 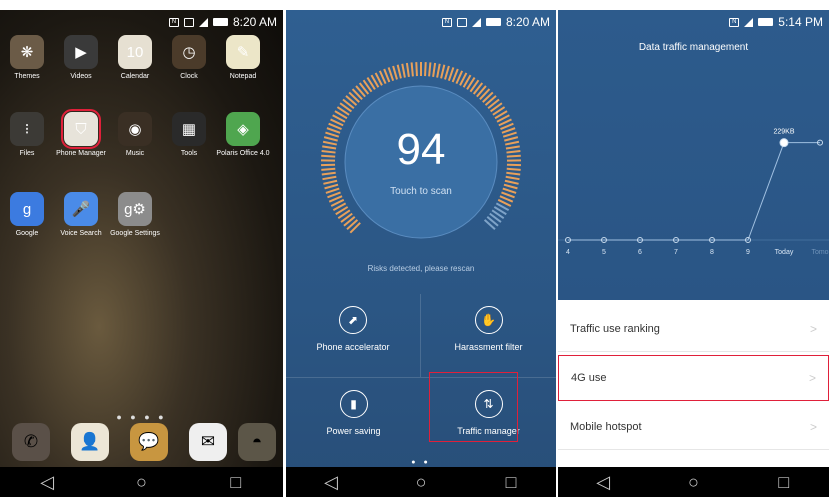 What do you see at coordinates (257, 442) in the screenshot?
I see `browser-icon: ◓` at bounding box center [257, 442].